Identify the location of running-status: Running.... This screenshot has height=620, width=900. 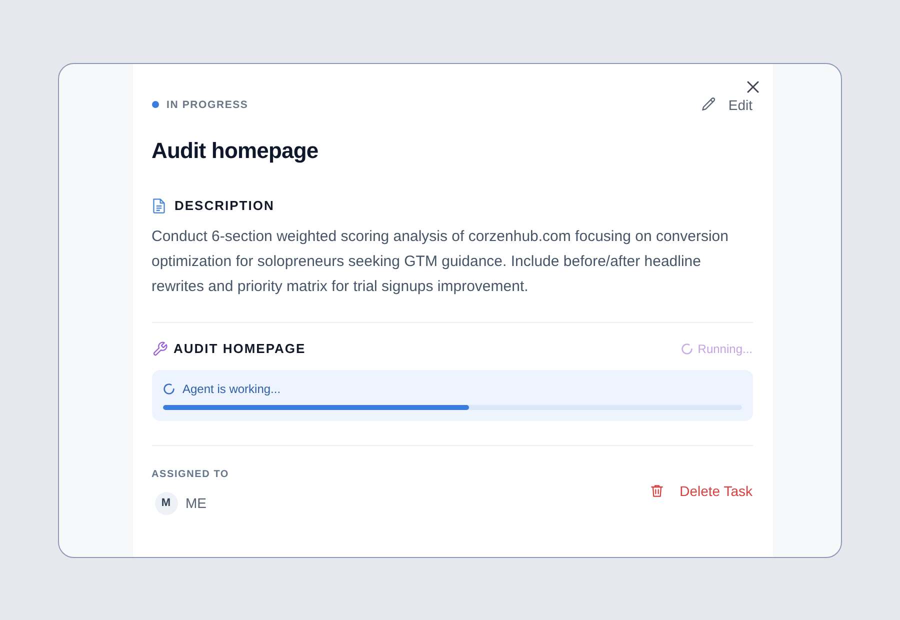
(725, 349).